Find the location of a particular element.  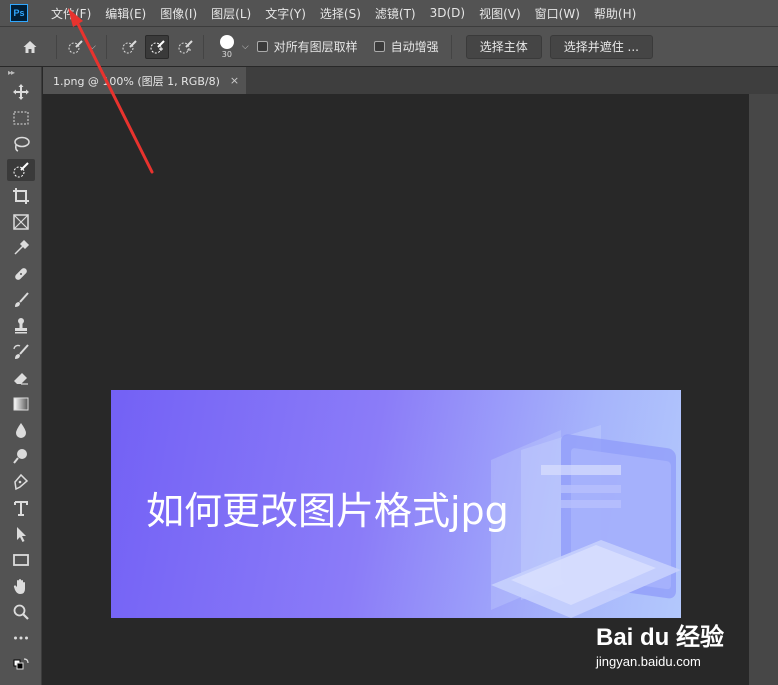

panel-dock-strip is located at coordinates (763, 389).